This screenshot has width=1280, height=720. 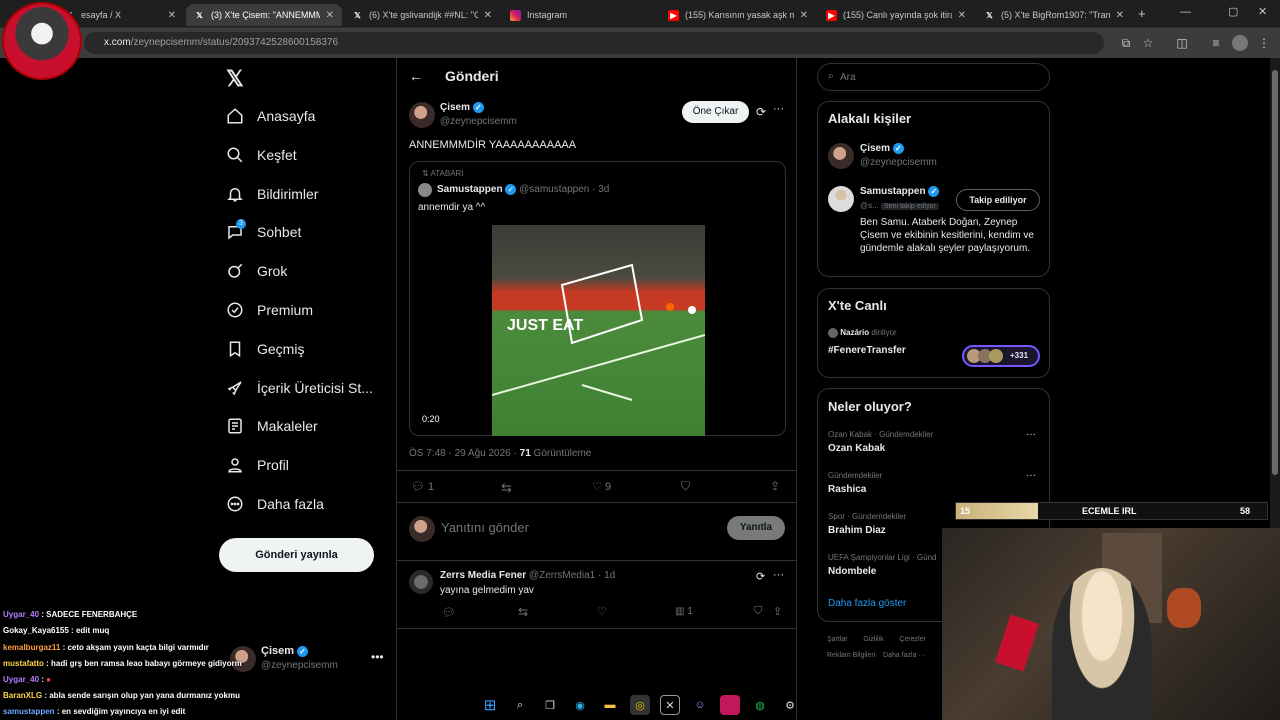 What do you see at coordinates (1240, 43) in the screenshot?
I see `profile-avatar` at bounding box center [1240, 43].